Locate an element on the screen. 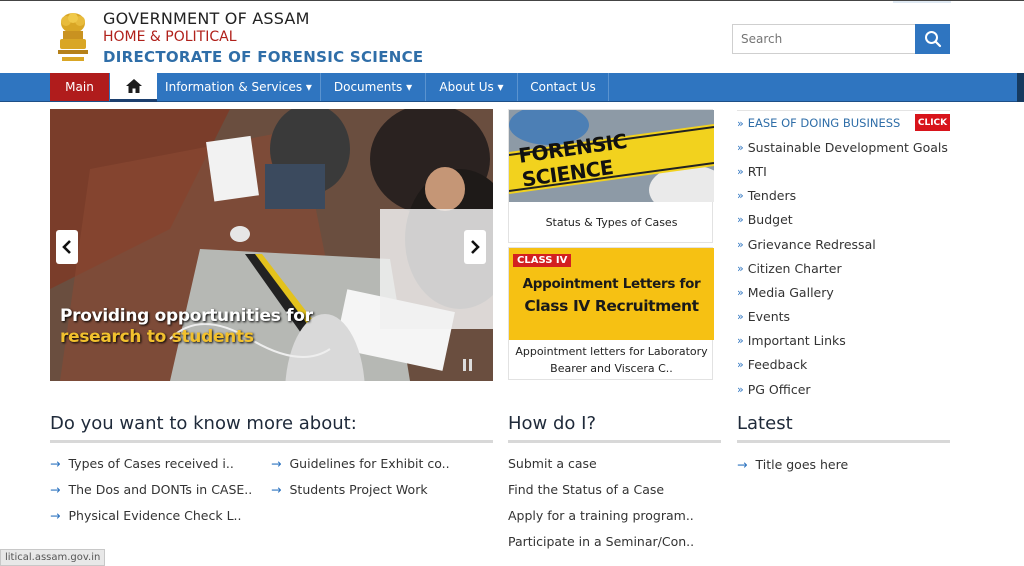  link-sdg: » Sustainable Development Goals is located at coordinates (843, 147).